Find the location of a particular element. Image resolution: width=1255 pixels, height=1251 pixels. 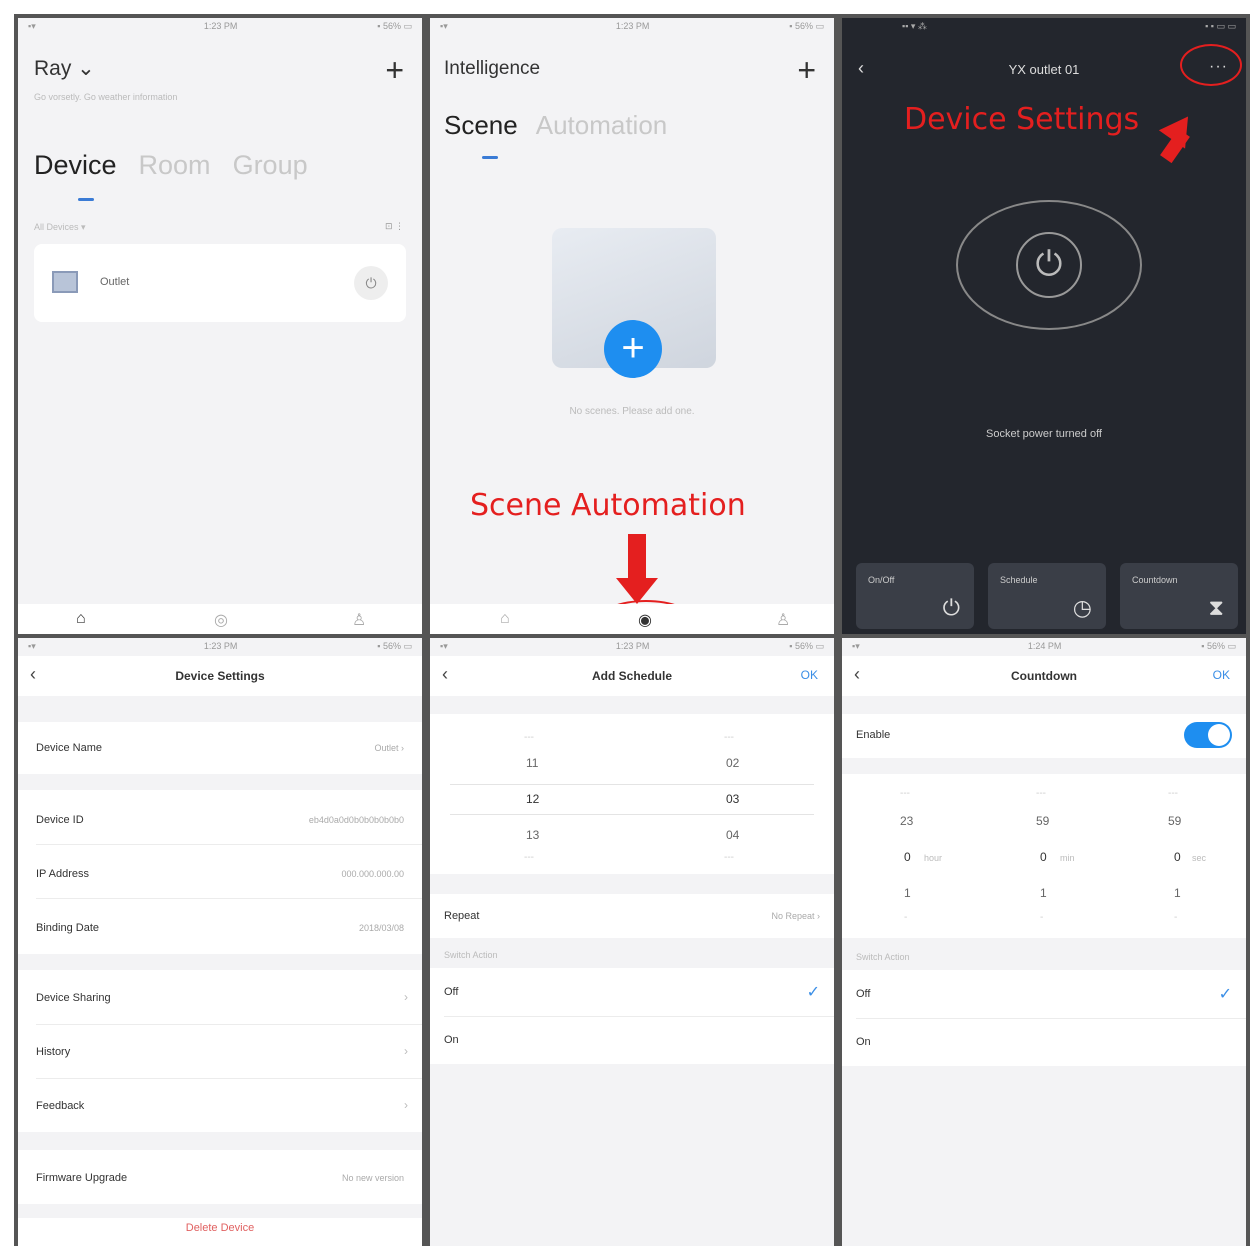

annotation-label: Device Settings is located at coordinates (1022, 119).